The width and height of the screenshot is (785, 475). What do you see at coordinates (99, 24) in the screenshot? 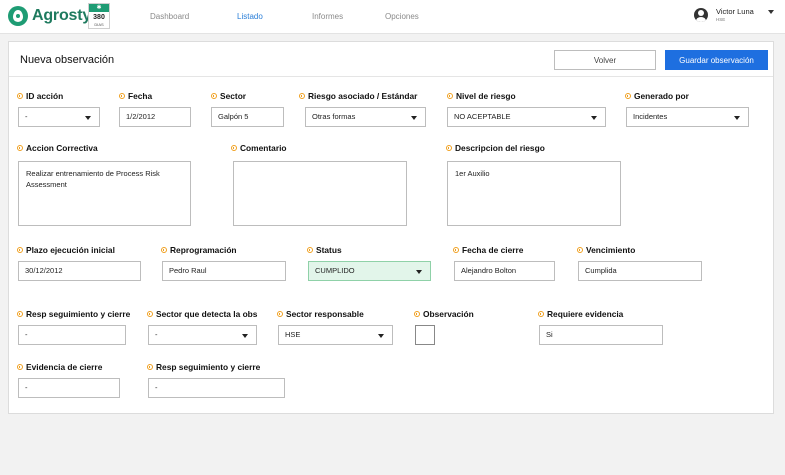
I see `badge-unit: DIAS` at bounding box center [99, 24].